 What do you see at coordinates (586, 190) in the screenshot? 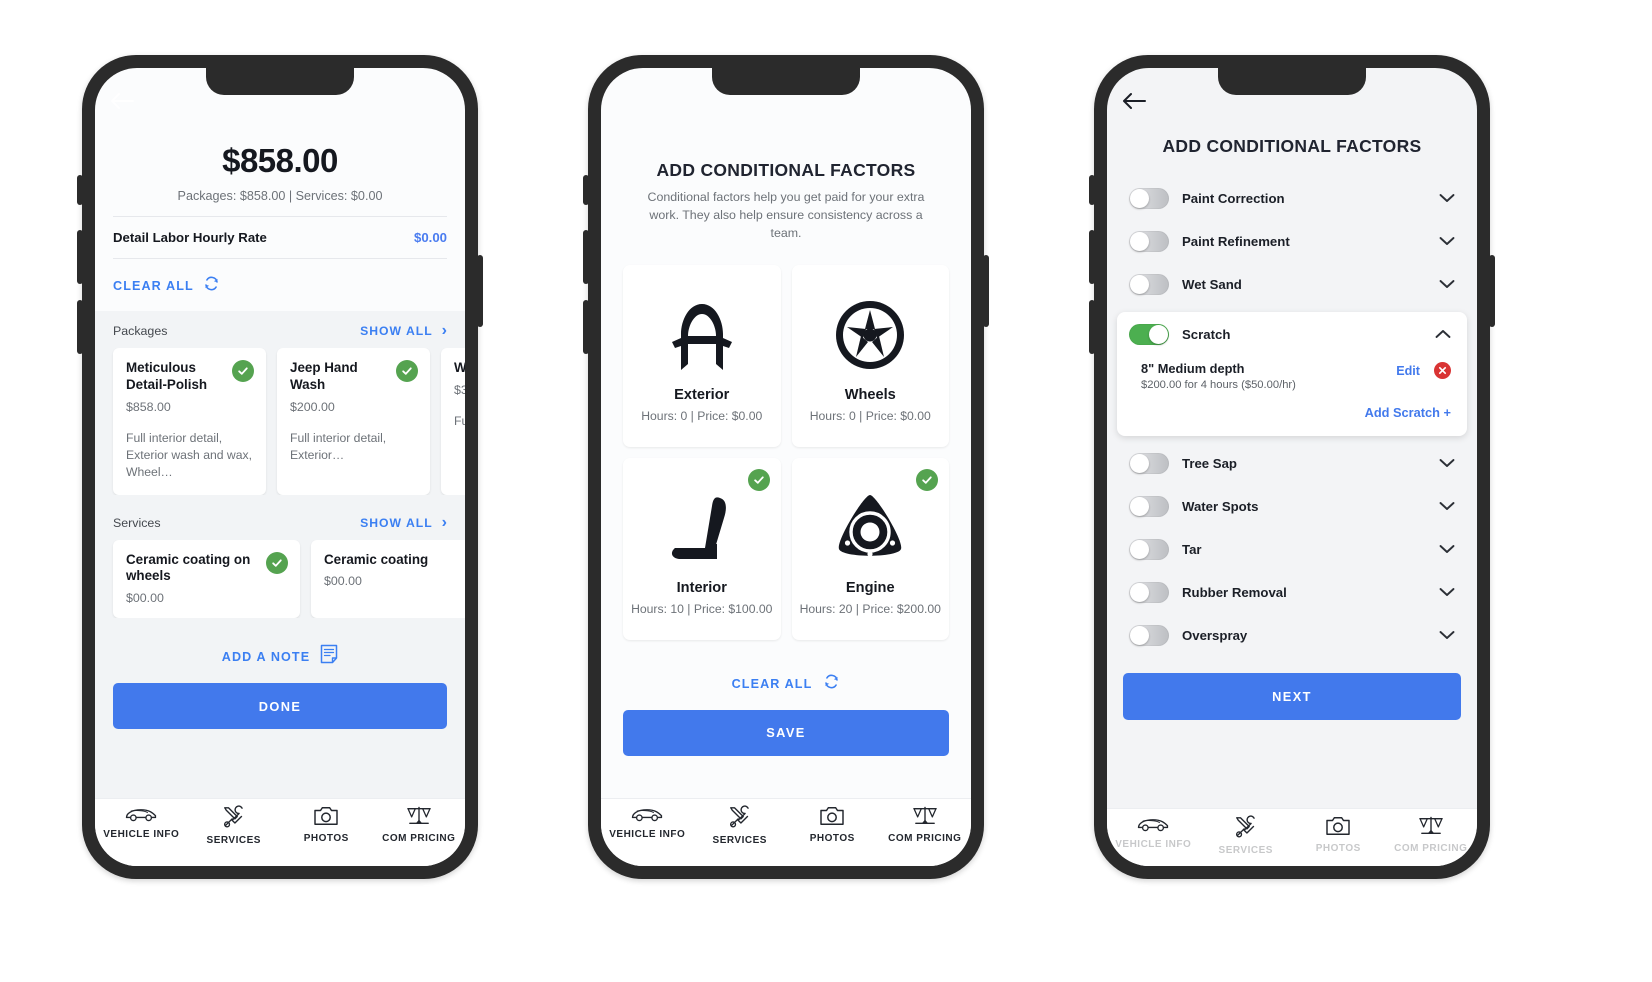
I see `phone2-mute-button` at bounding box center [586, 190].